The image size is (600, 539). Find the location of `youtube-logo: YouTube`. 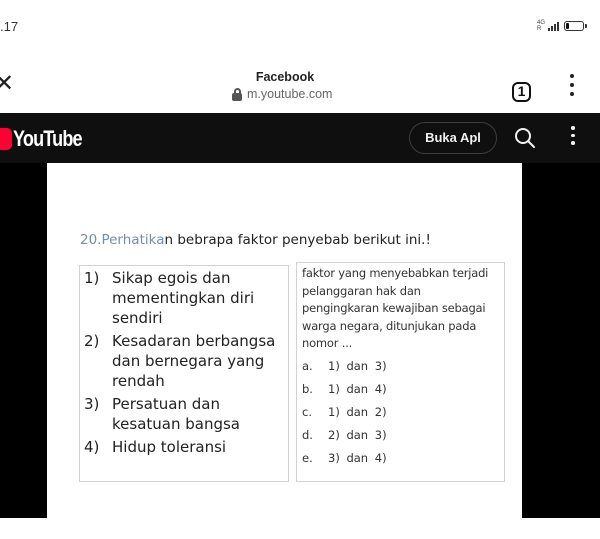

youtube-logo: YouTube is located at coordinates (48, 139).